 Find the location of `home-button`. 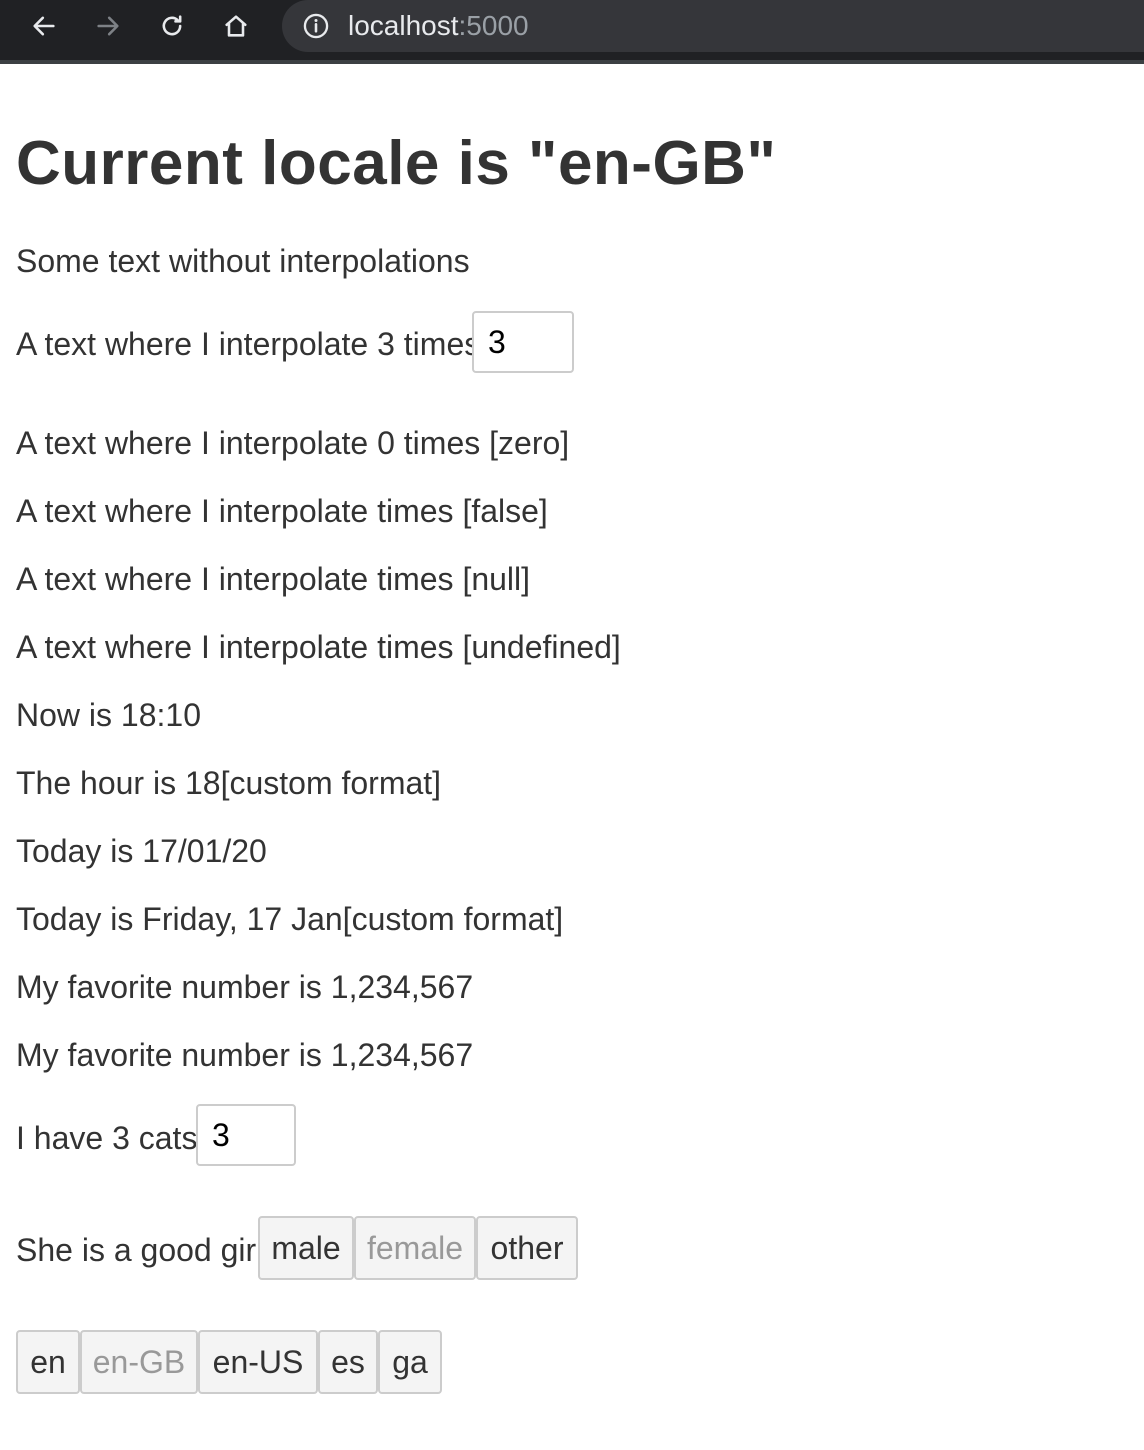

home-button is located at coordinates (236, 26).